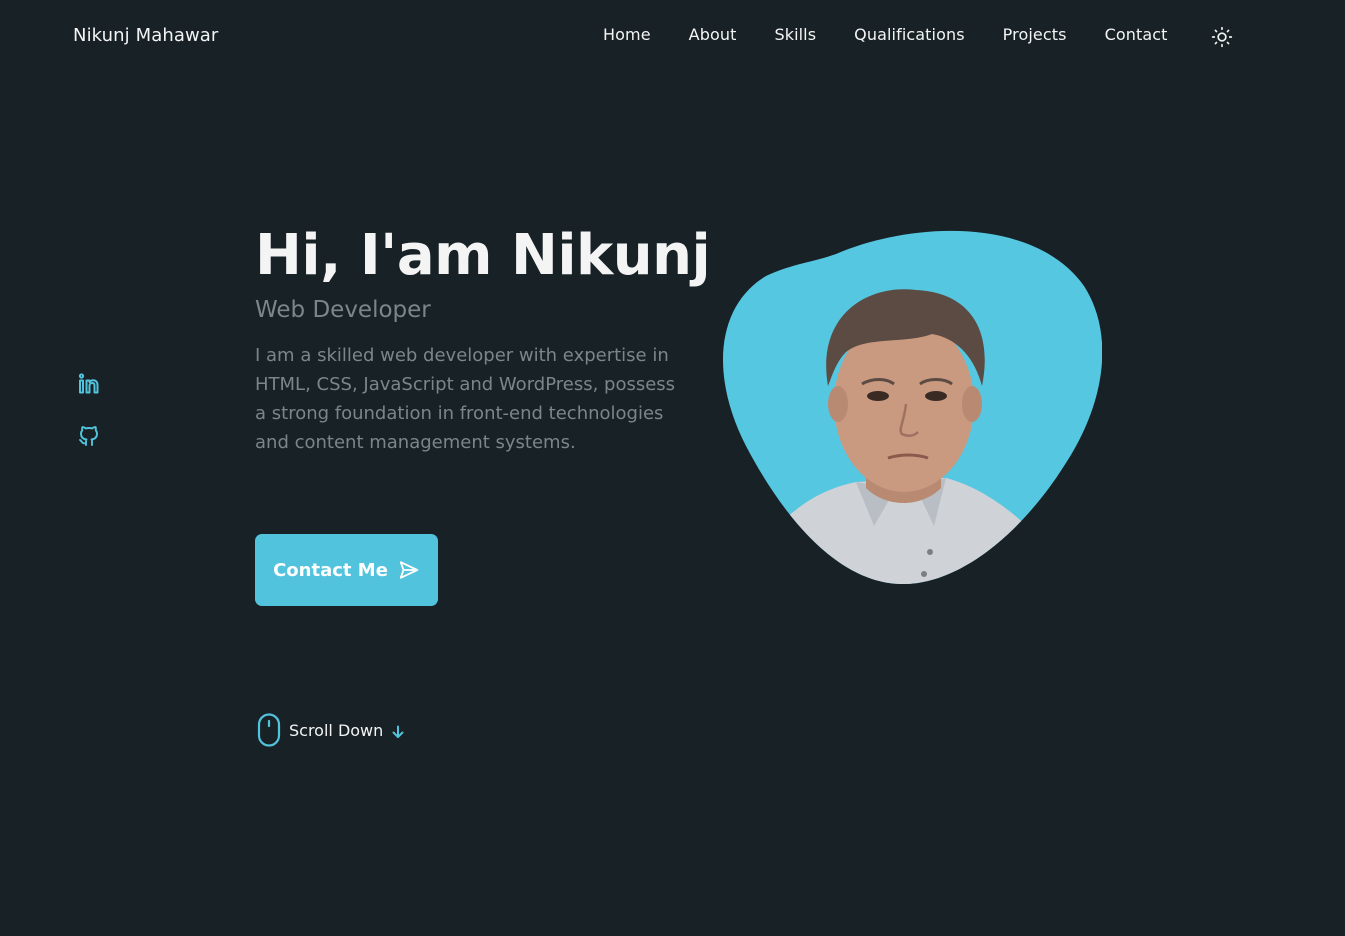  Describe the element at coordinates (713, 34) in the screenshot. I see `nav-about: About` at that location.